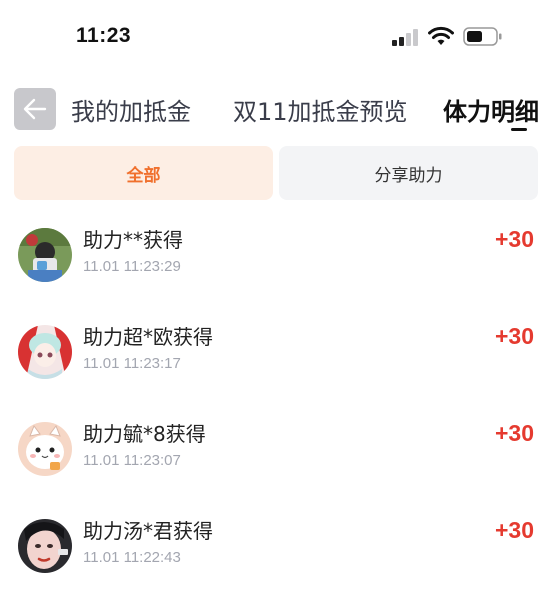  I want to click on record-time: 11.01 11:22:43, so click(132, 557).